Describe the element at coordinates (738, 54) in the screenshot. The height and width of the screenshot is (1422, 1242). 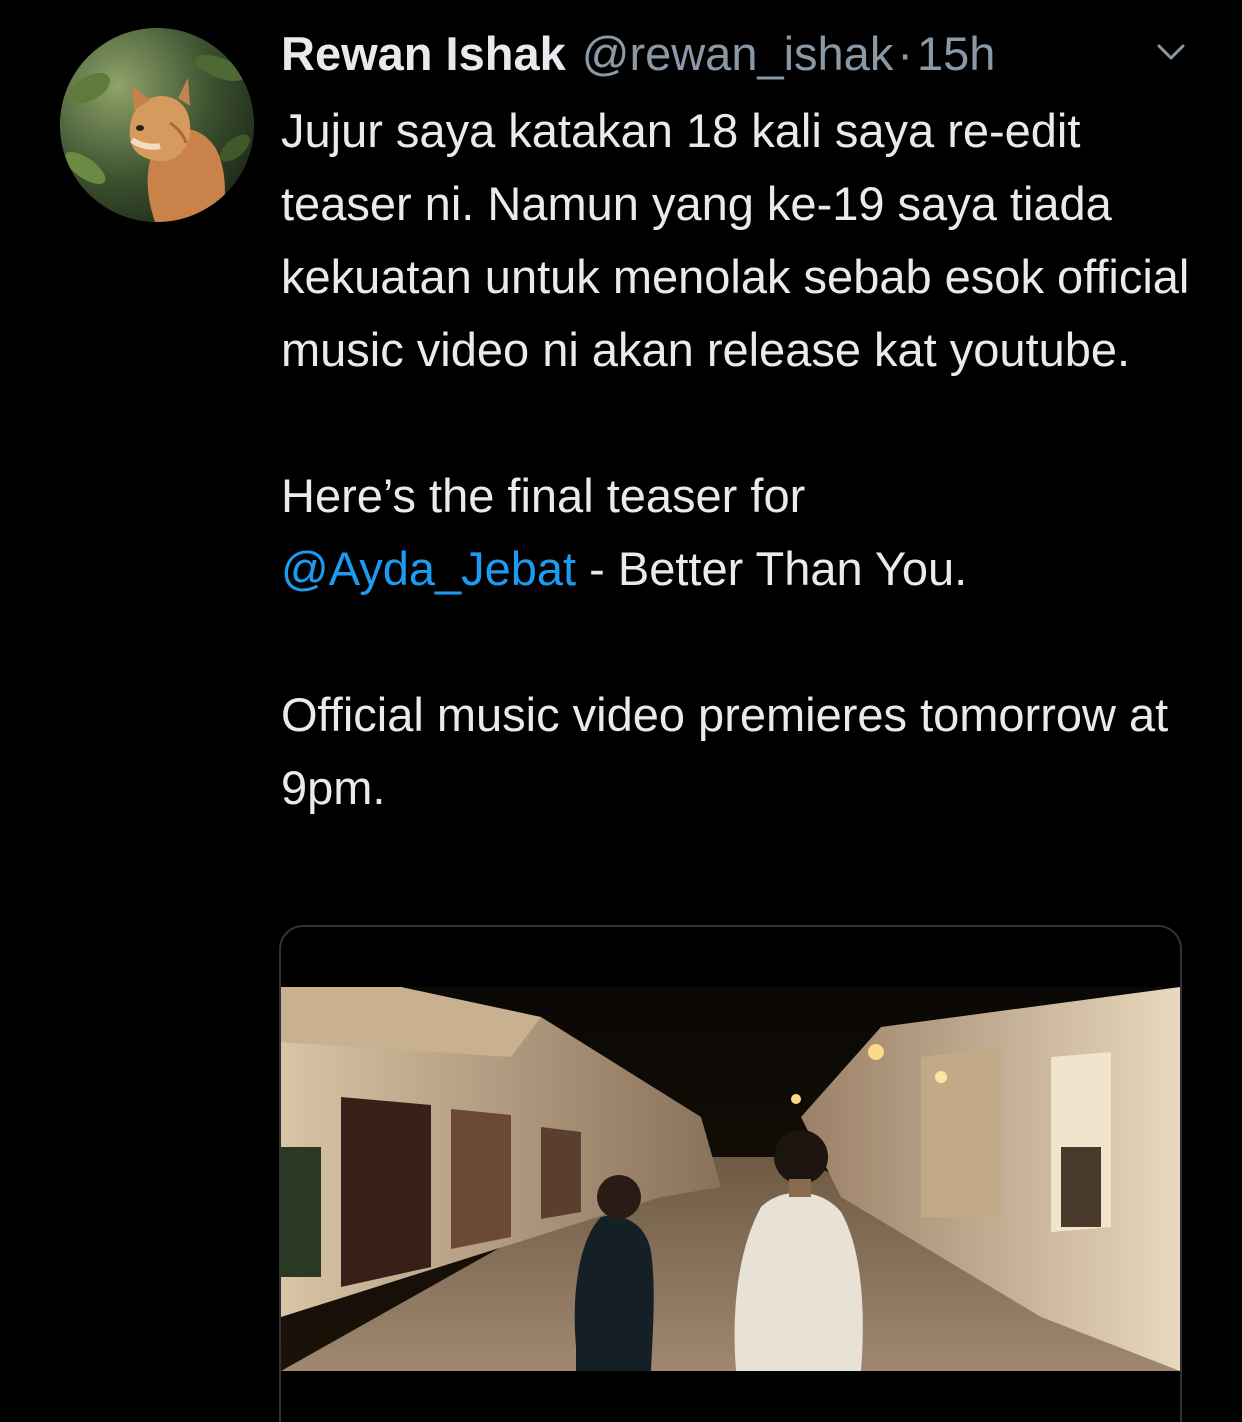
I see `user-handle: @rewan_ishak` at that location.